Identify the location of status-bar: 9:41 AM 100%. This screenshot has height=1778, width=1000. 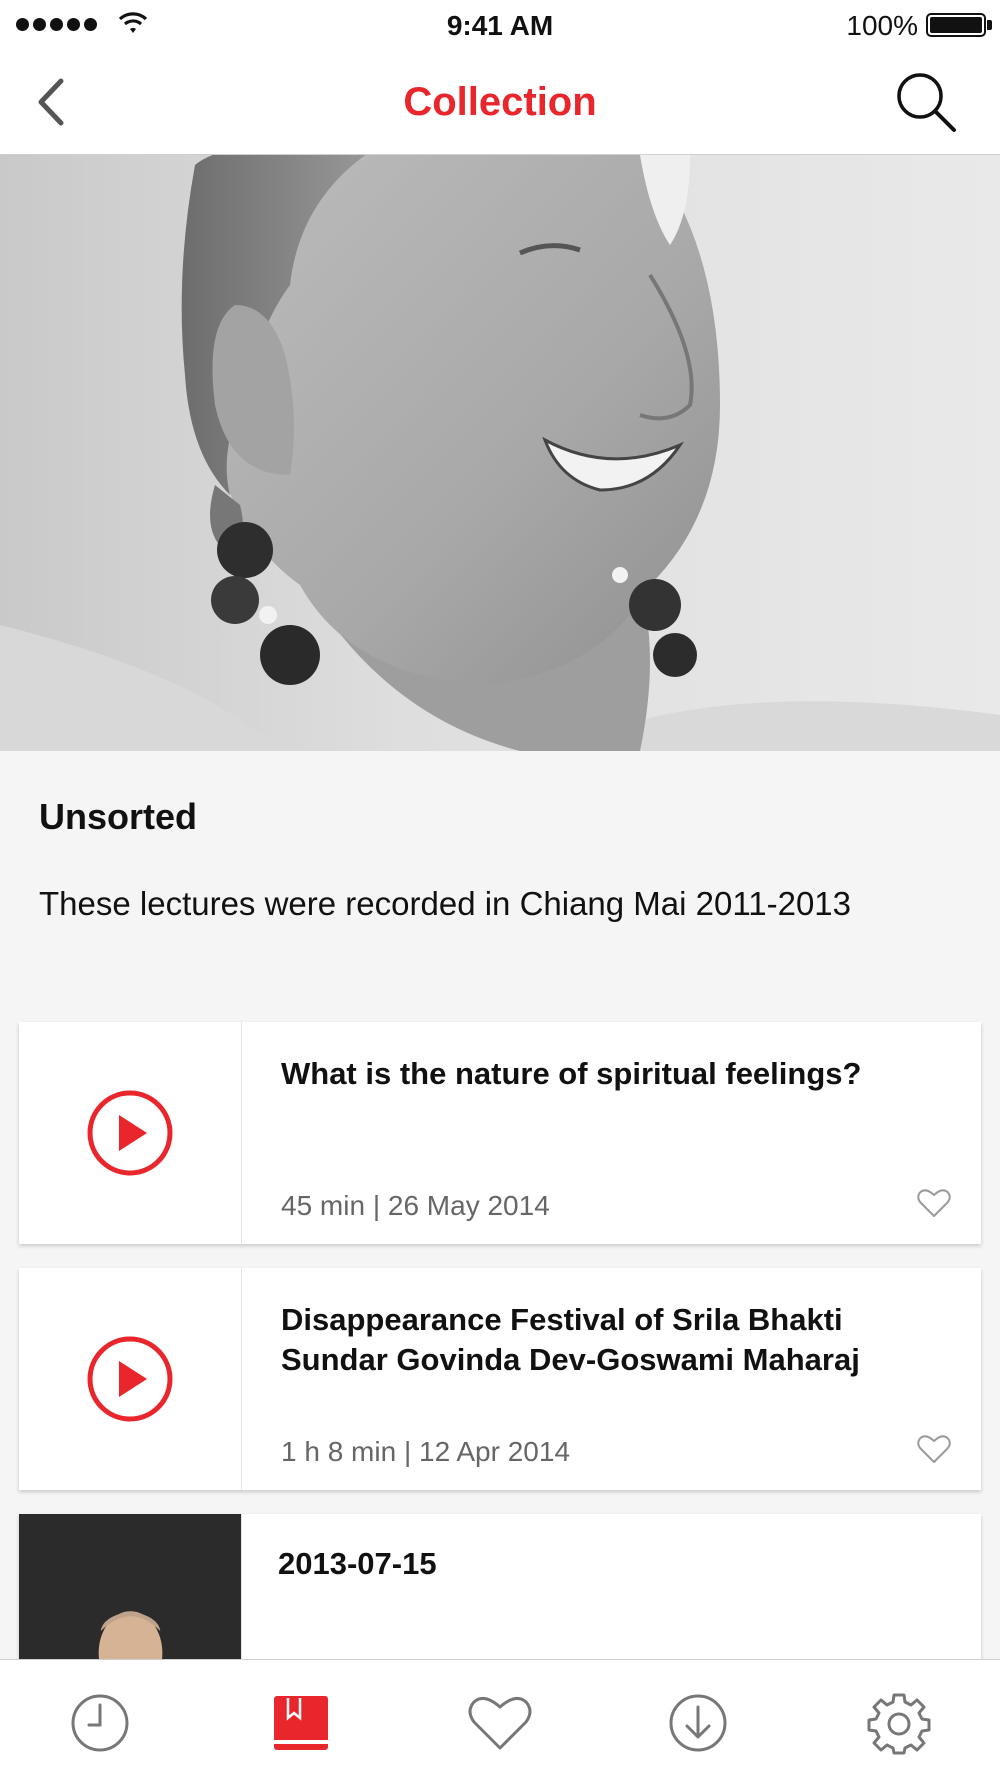
(500, 25).